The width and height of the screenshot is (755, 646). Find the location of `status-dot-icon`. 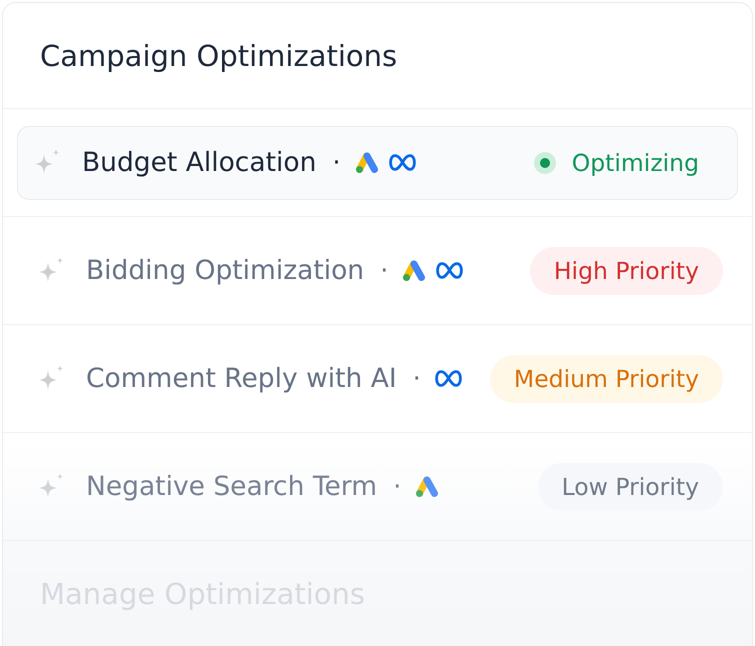

status-dot-icon is located at coordinates (545, 163).